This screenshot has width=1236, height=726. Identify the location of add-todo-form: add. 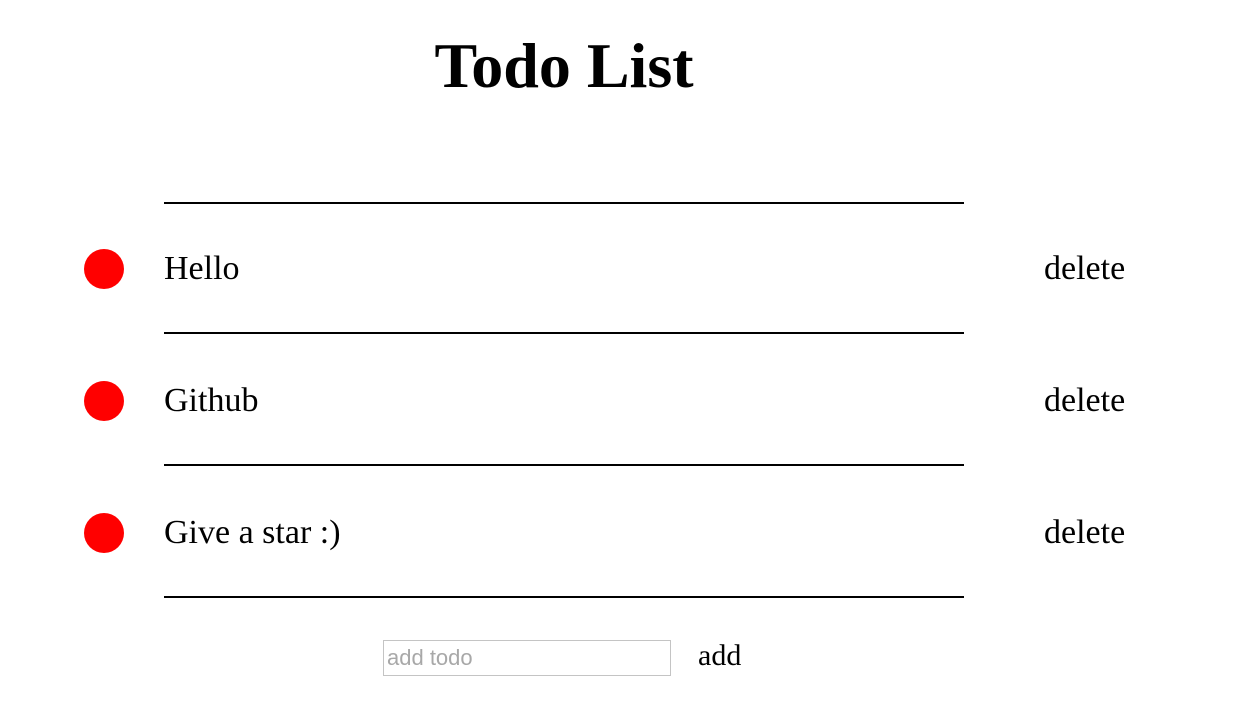
(618, 657).